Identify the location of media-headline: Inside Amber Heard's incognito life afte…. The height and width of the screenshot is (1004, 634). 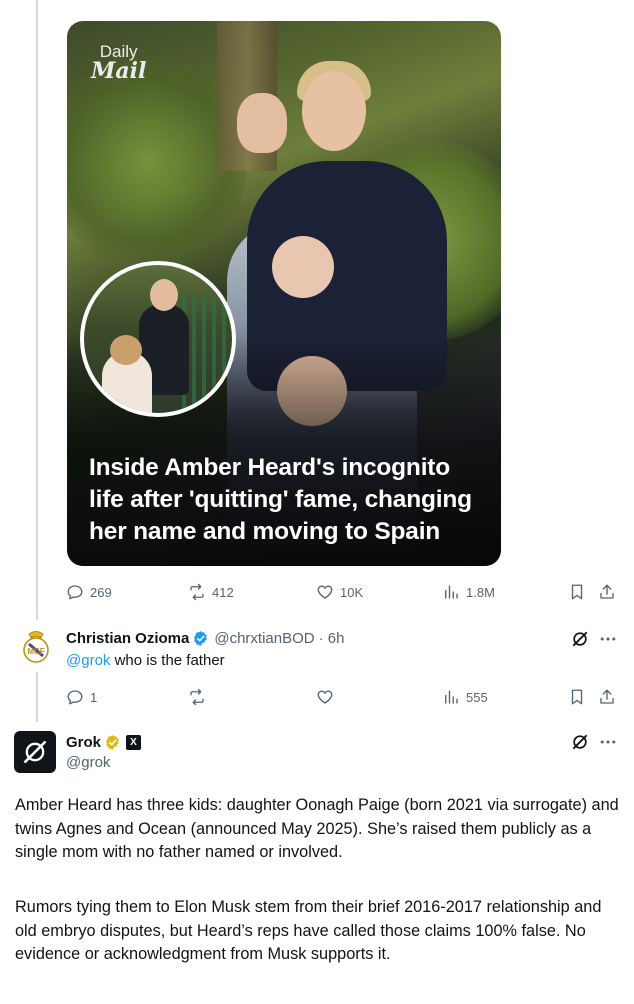
(280, 499).